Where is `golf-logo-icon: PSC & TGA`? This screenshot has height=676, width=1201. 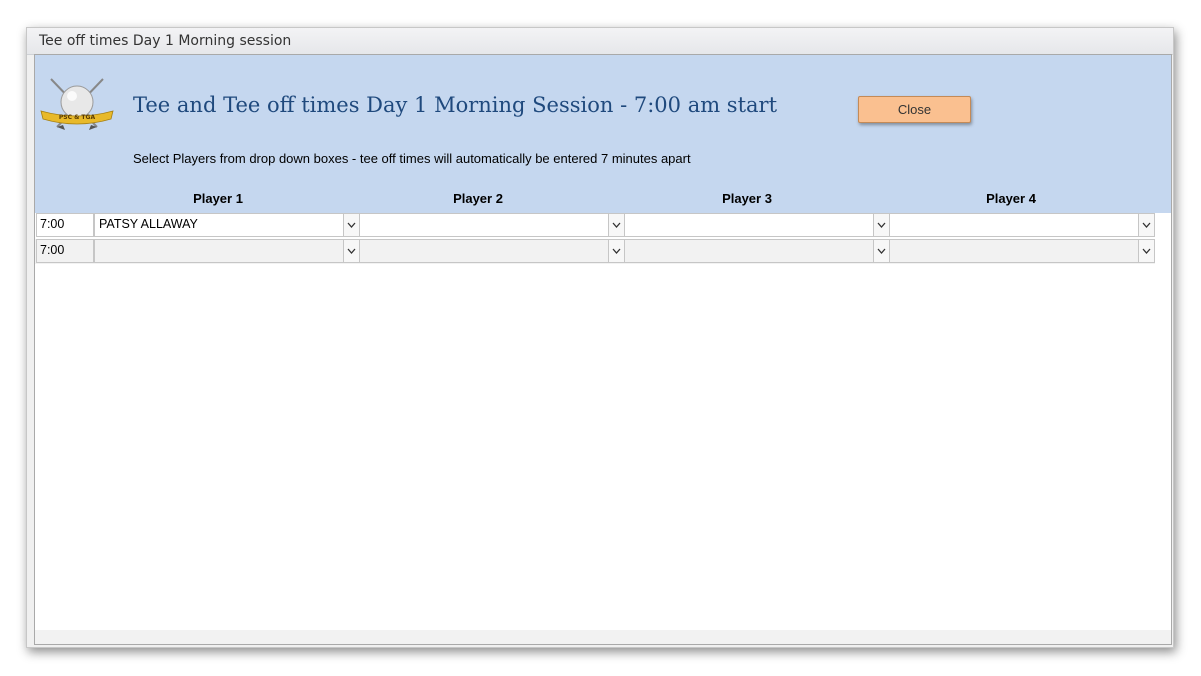
golf-logo-icon: PSC & TGA is located at coordinates (77, 104).